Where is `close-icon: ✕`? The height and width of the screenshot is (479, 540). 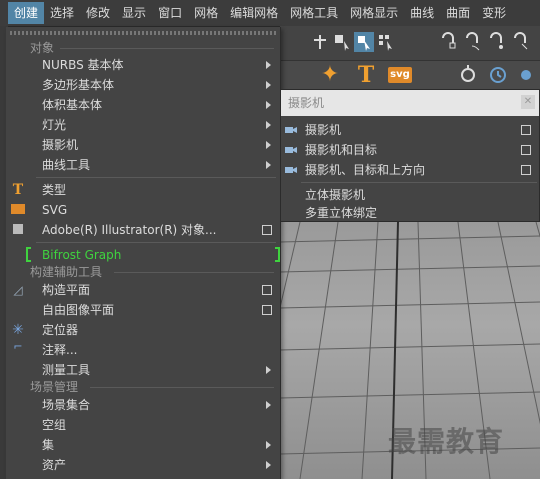
close-icon: ✕ is located at coordinates (528, 102).